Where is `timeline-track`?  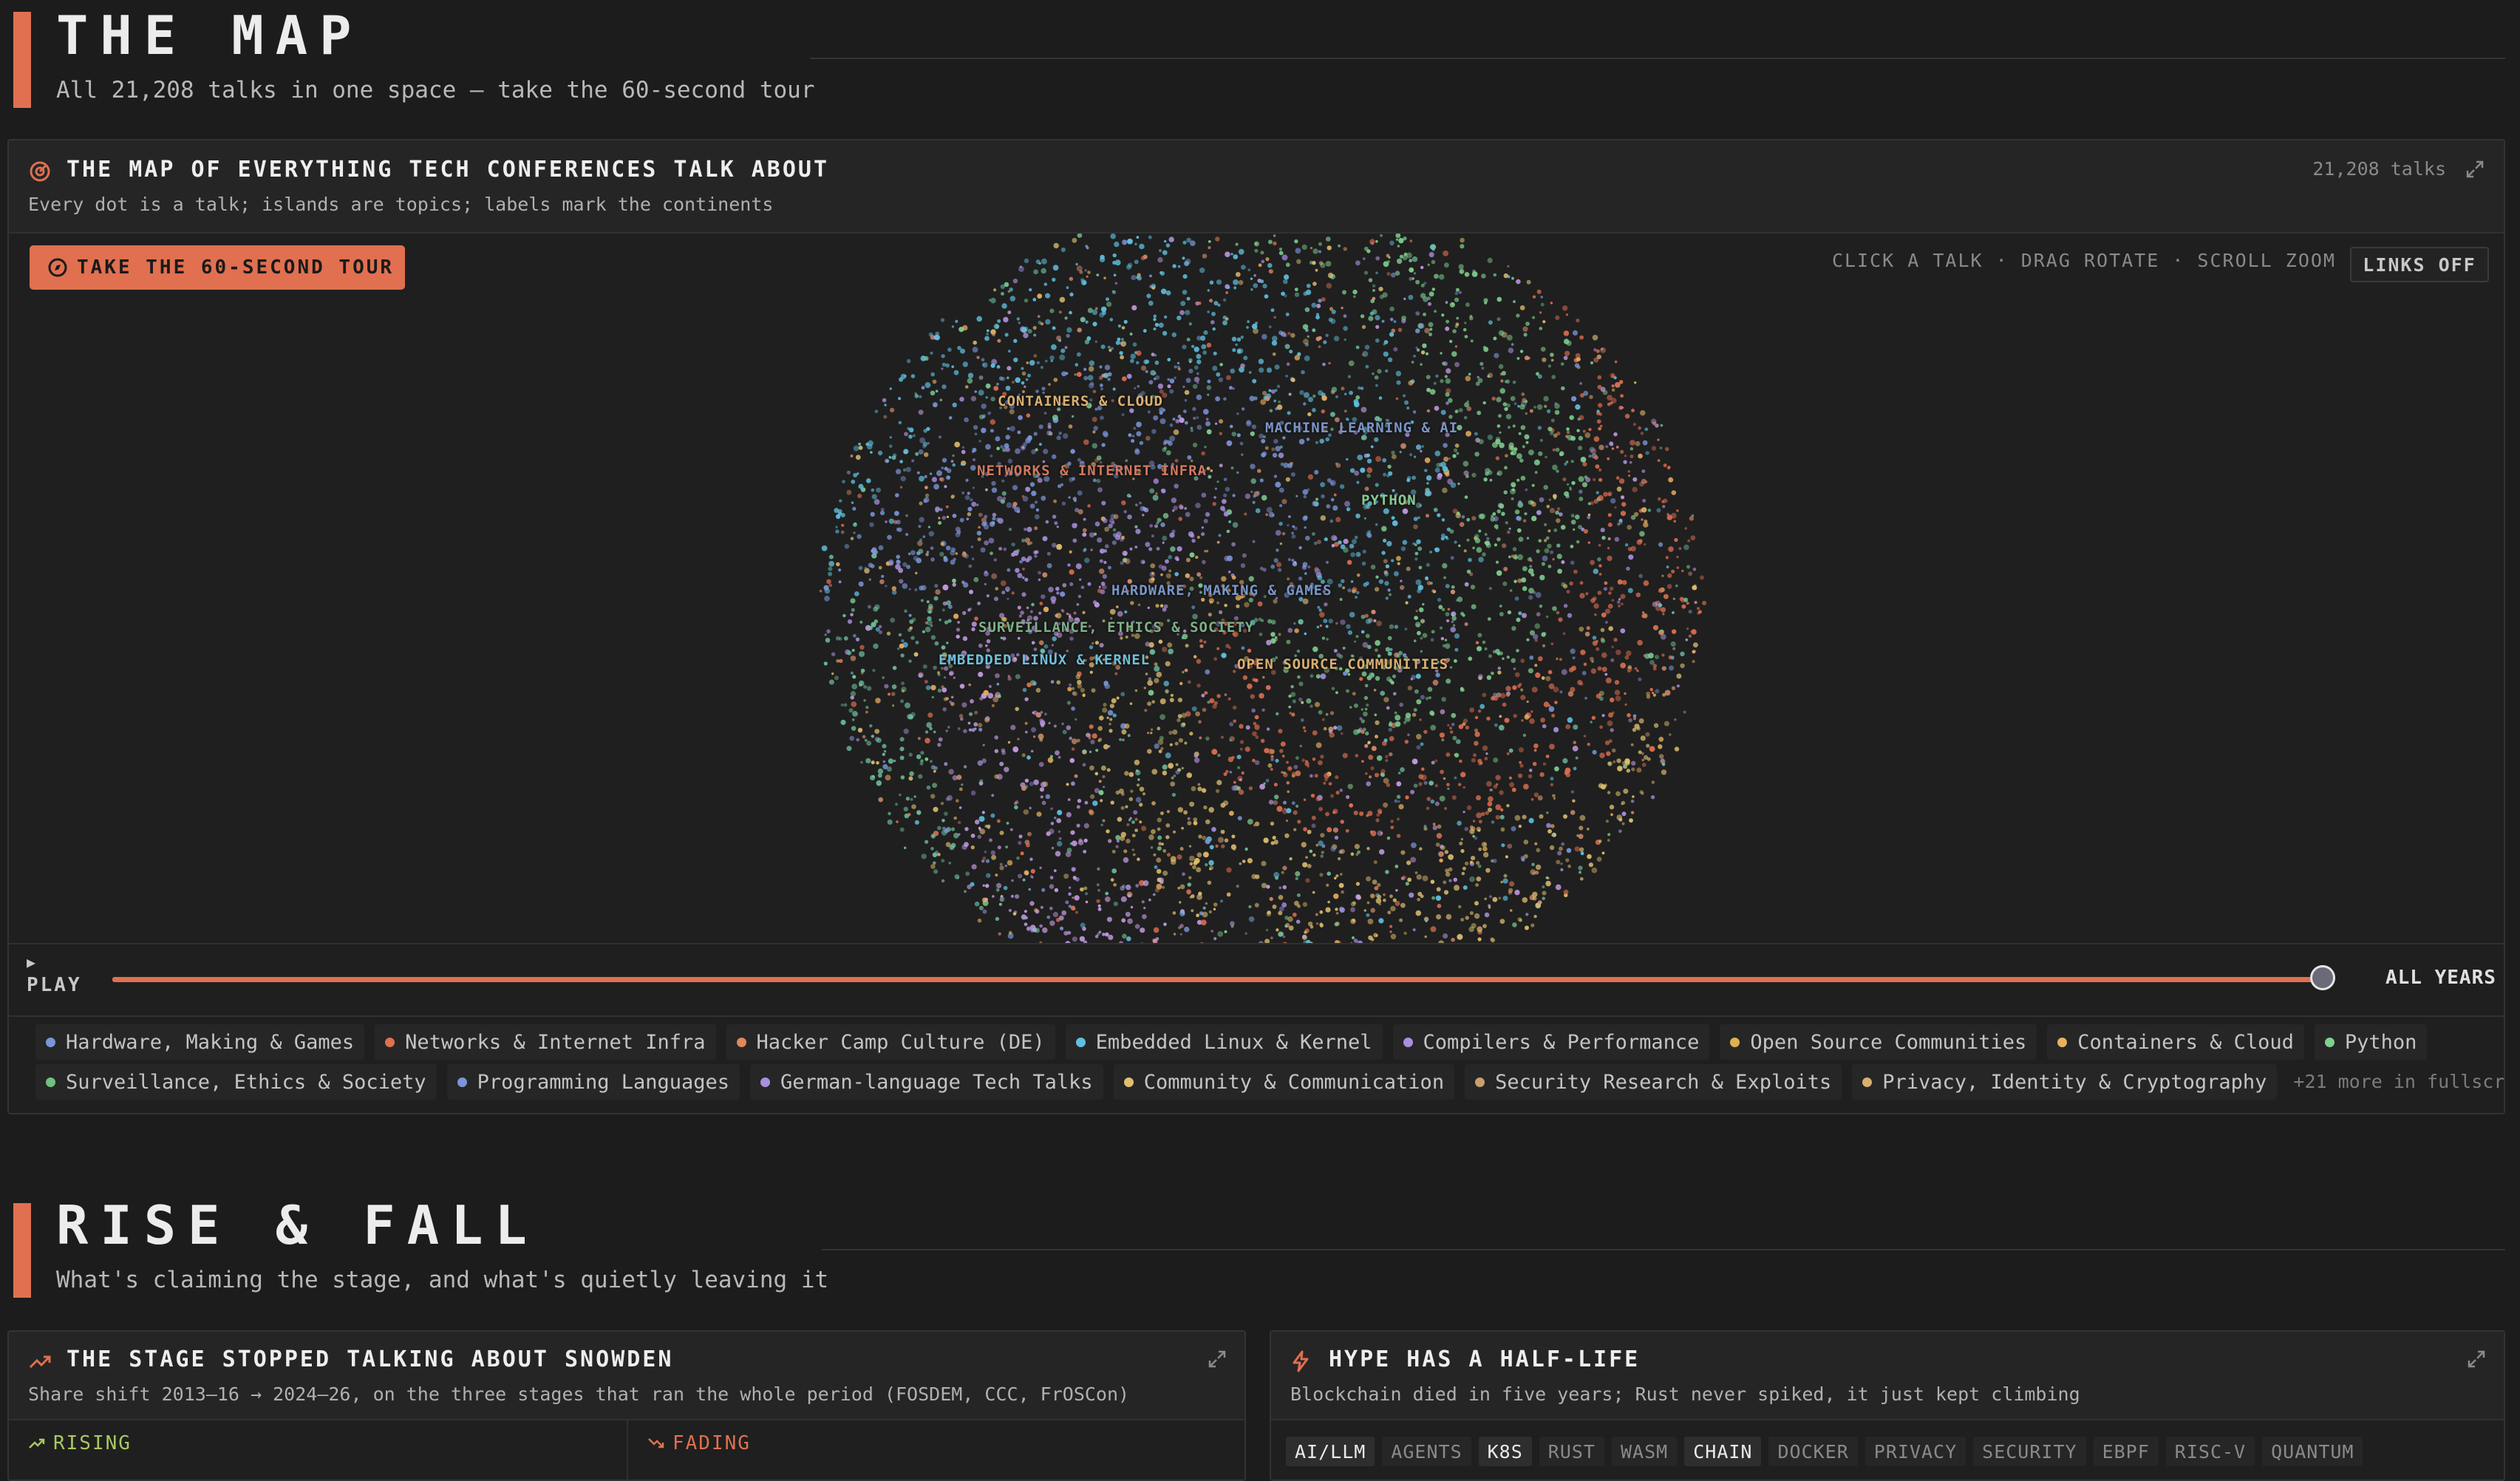
timeline-track is located at coordinates (1217, 980).